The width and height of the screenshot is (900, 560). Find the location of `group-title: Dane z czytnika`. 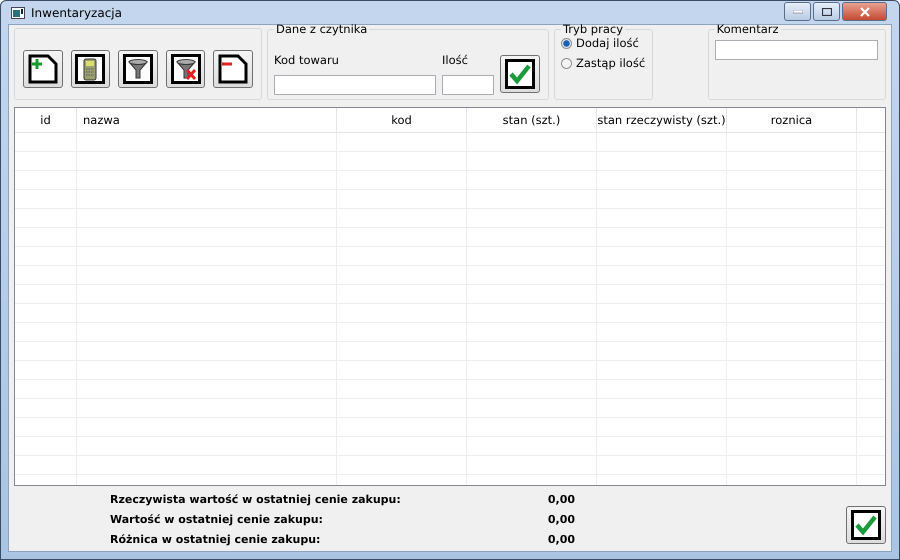

group-title: Dane z czytnika is located at coordinates (321, 29).